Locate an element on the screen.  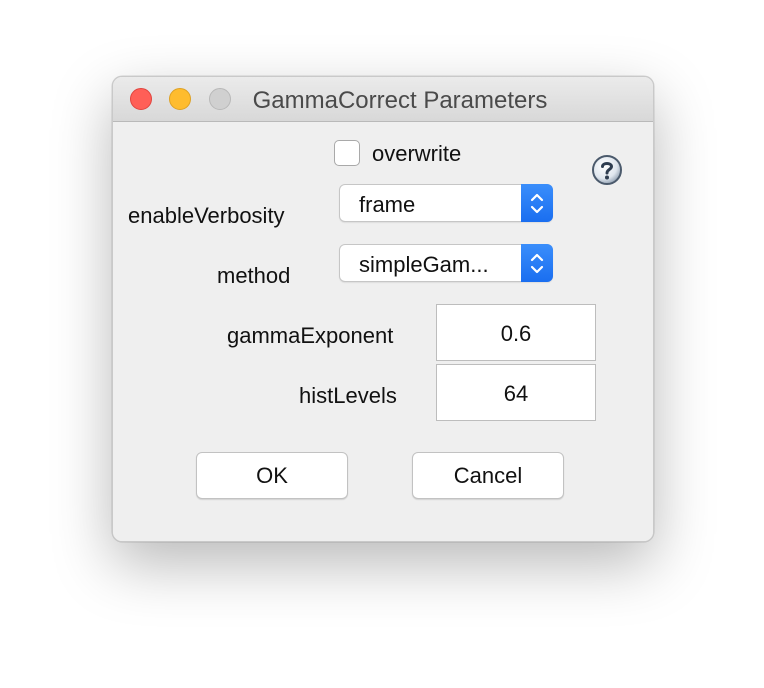
enable-verbosity-select: frame is located at coordinates (446, 203).